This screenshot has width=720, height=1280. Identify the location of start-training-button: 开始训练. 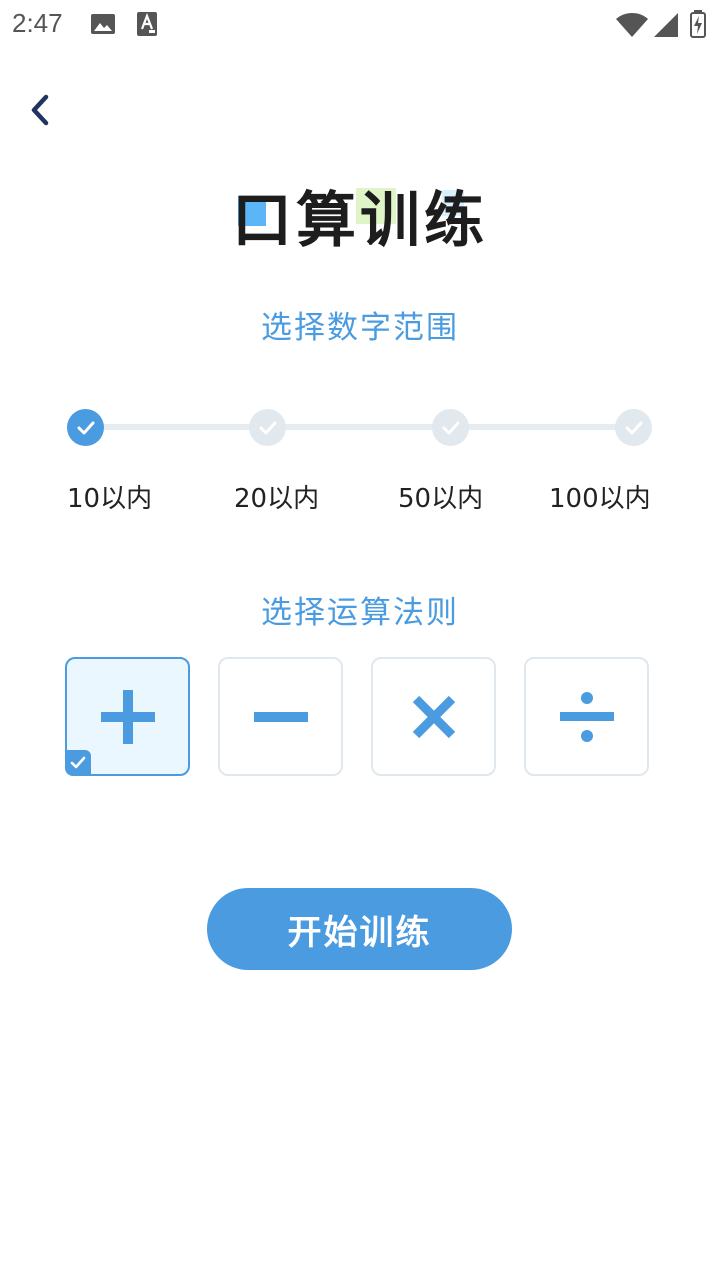
(359, 929).